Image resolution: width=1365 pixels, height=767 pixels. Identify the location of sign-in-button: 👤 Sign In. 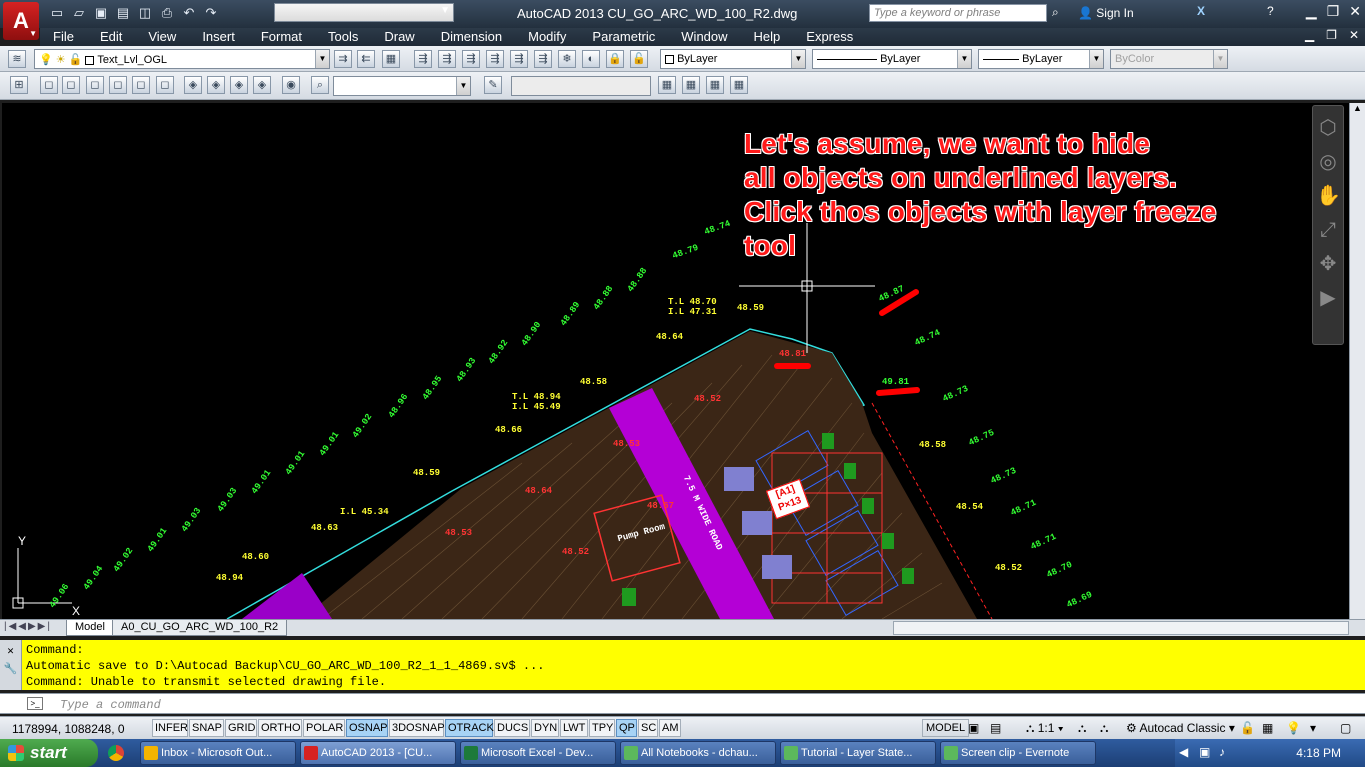
(1106, 13).